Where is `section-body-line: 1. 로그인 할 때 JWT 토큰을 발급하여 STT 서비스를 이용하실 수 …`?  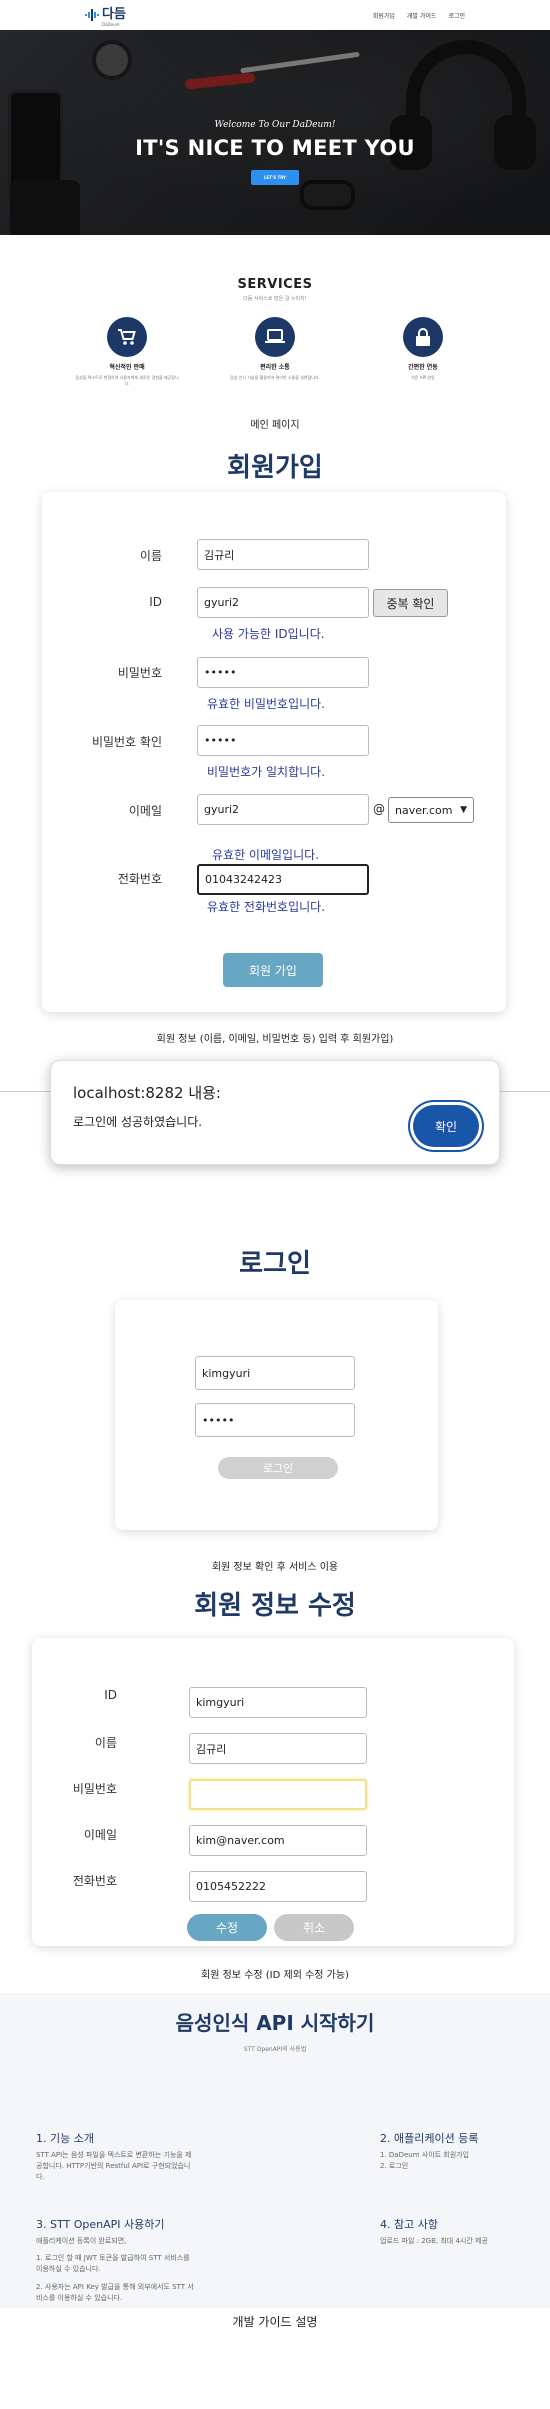 section-body-line: 1. 로그인 할 때 JWT 토큰을 발급하여 STT 서비스를 이용하실 수 … is located at coordinates (113, 2264).